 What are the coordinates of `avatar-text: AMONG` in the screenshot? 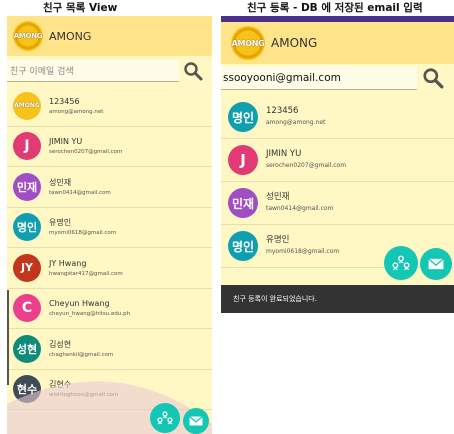 It's located at (27, 106).